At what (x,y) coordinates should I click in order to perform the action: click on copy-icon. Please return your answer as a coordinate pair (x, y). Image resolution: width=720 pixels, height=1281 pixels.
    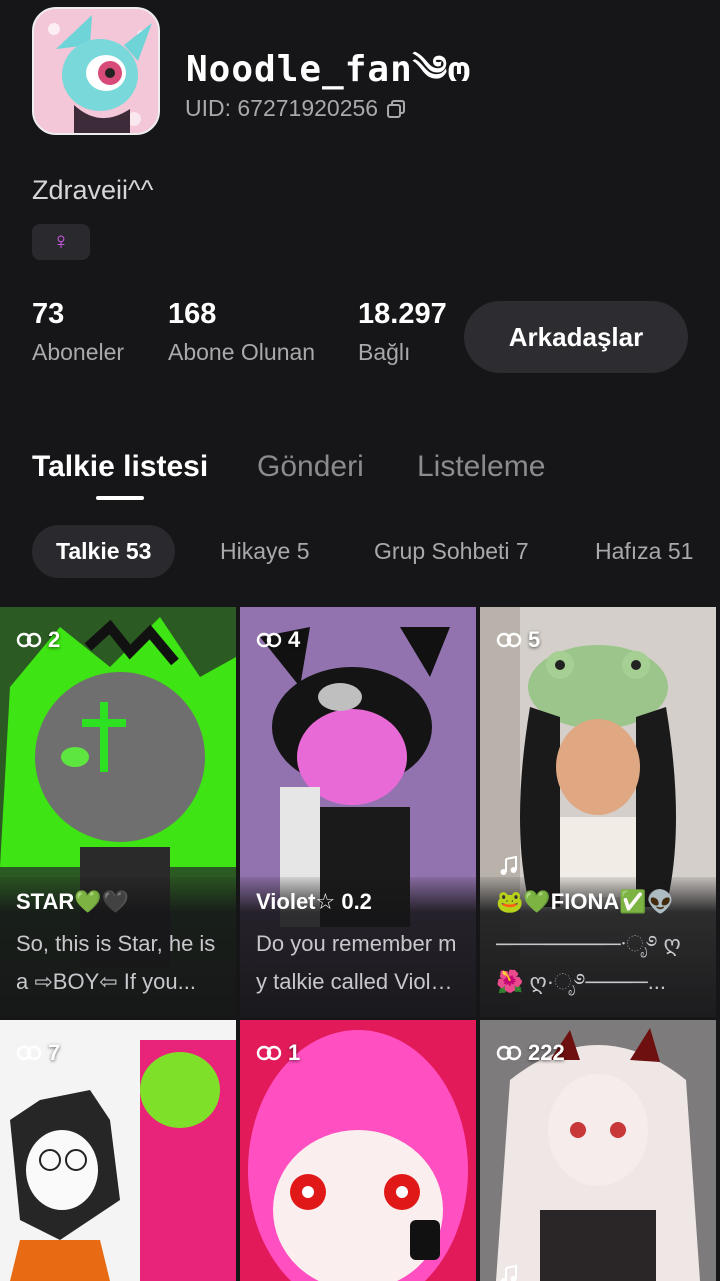
    Looking at the image, I should click on (396, 109).